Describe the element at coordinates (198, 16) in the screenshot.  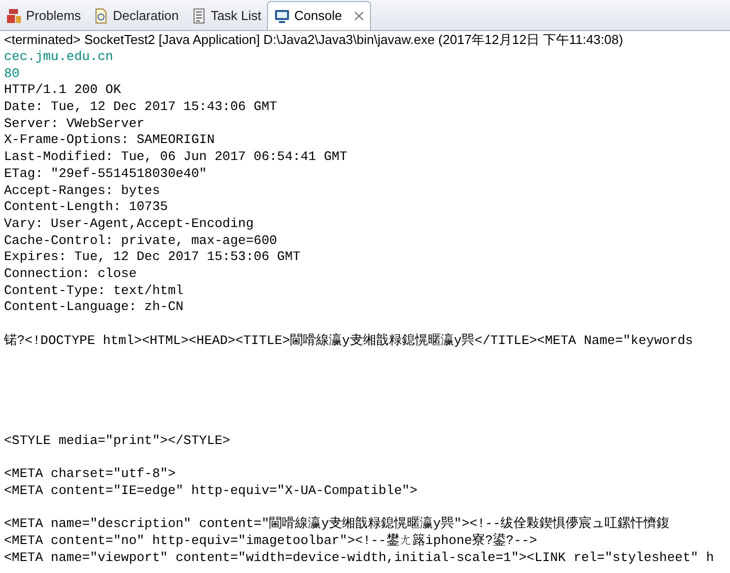
I see `checklist-icon` at that location.